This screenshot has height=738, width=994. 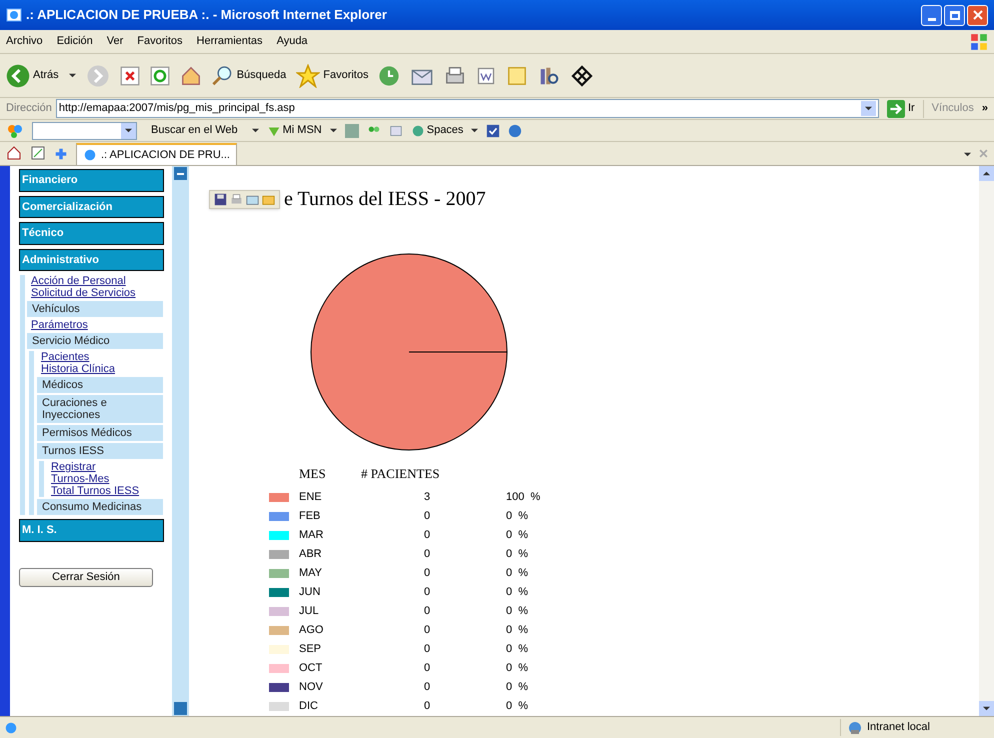 What do you see at coordinates (385, 199) in the screenshot?
I see `report-title: e Turnos del IESS - 2007` at bounding box center [385, 199].